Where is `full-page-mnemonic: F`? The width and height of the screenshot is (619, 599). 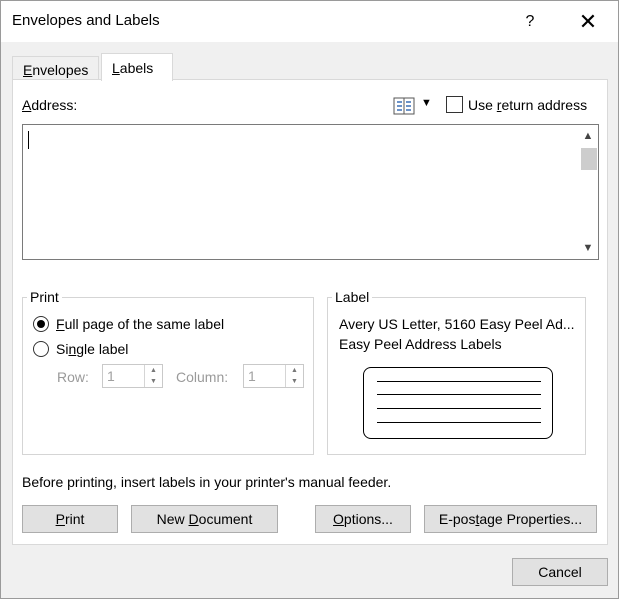 full-page-mnemonic: F is located at coordinates (60, 324).